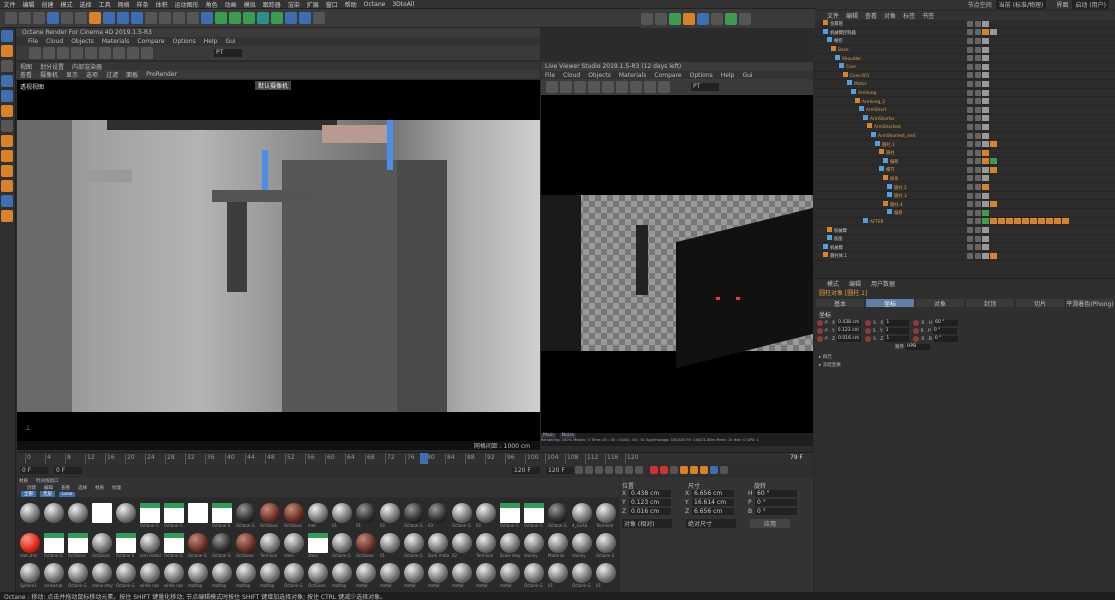  Describe the element at coordinates (599, 75) in the screenshot. I see `lv-menu-item-2: Objects` at that location.